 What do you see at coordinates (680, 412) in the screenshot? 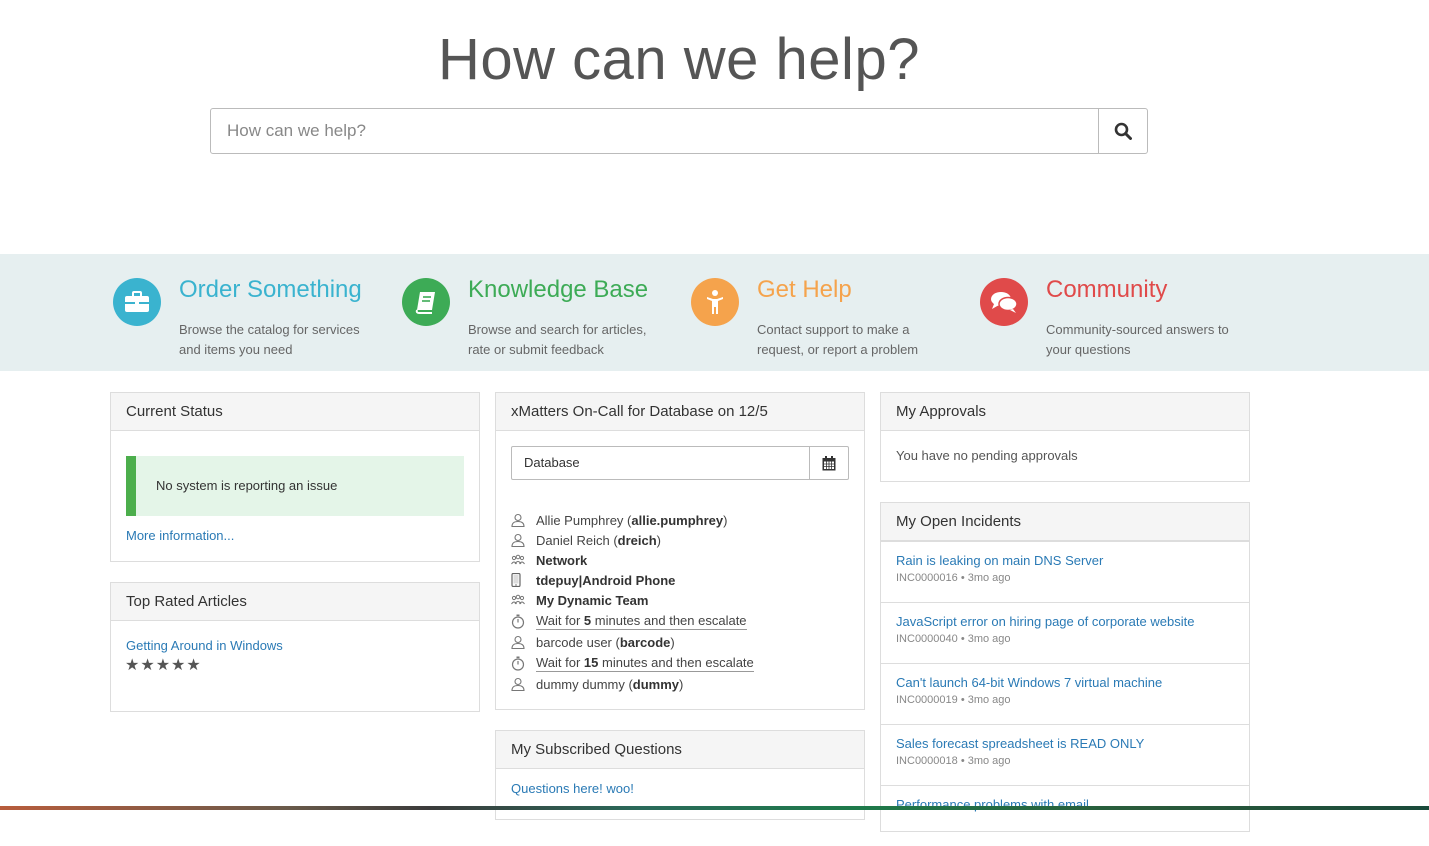
I see `panel-header: xMatters On-Call for Database on 12/5` at bounding box center [680, 412].